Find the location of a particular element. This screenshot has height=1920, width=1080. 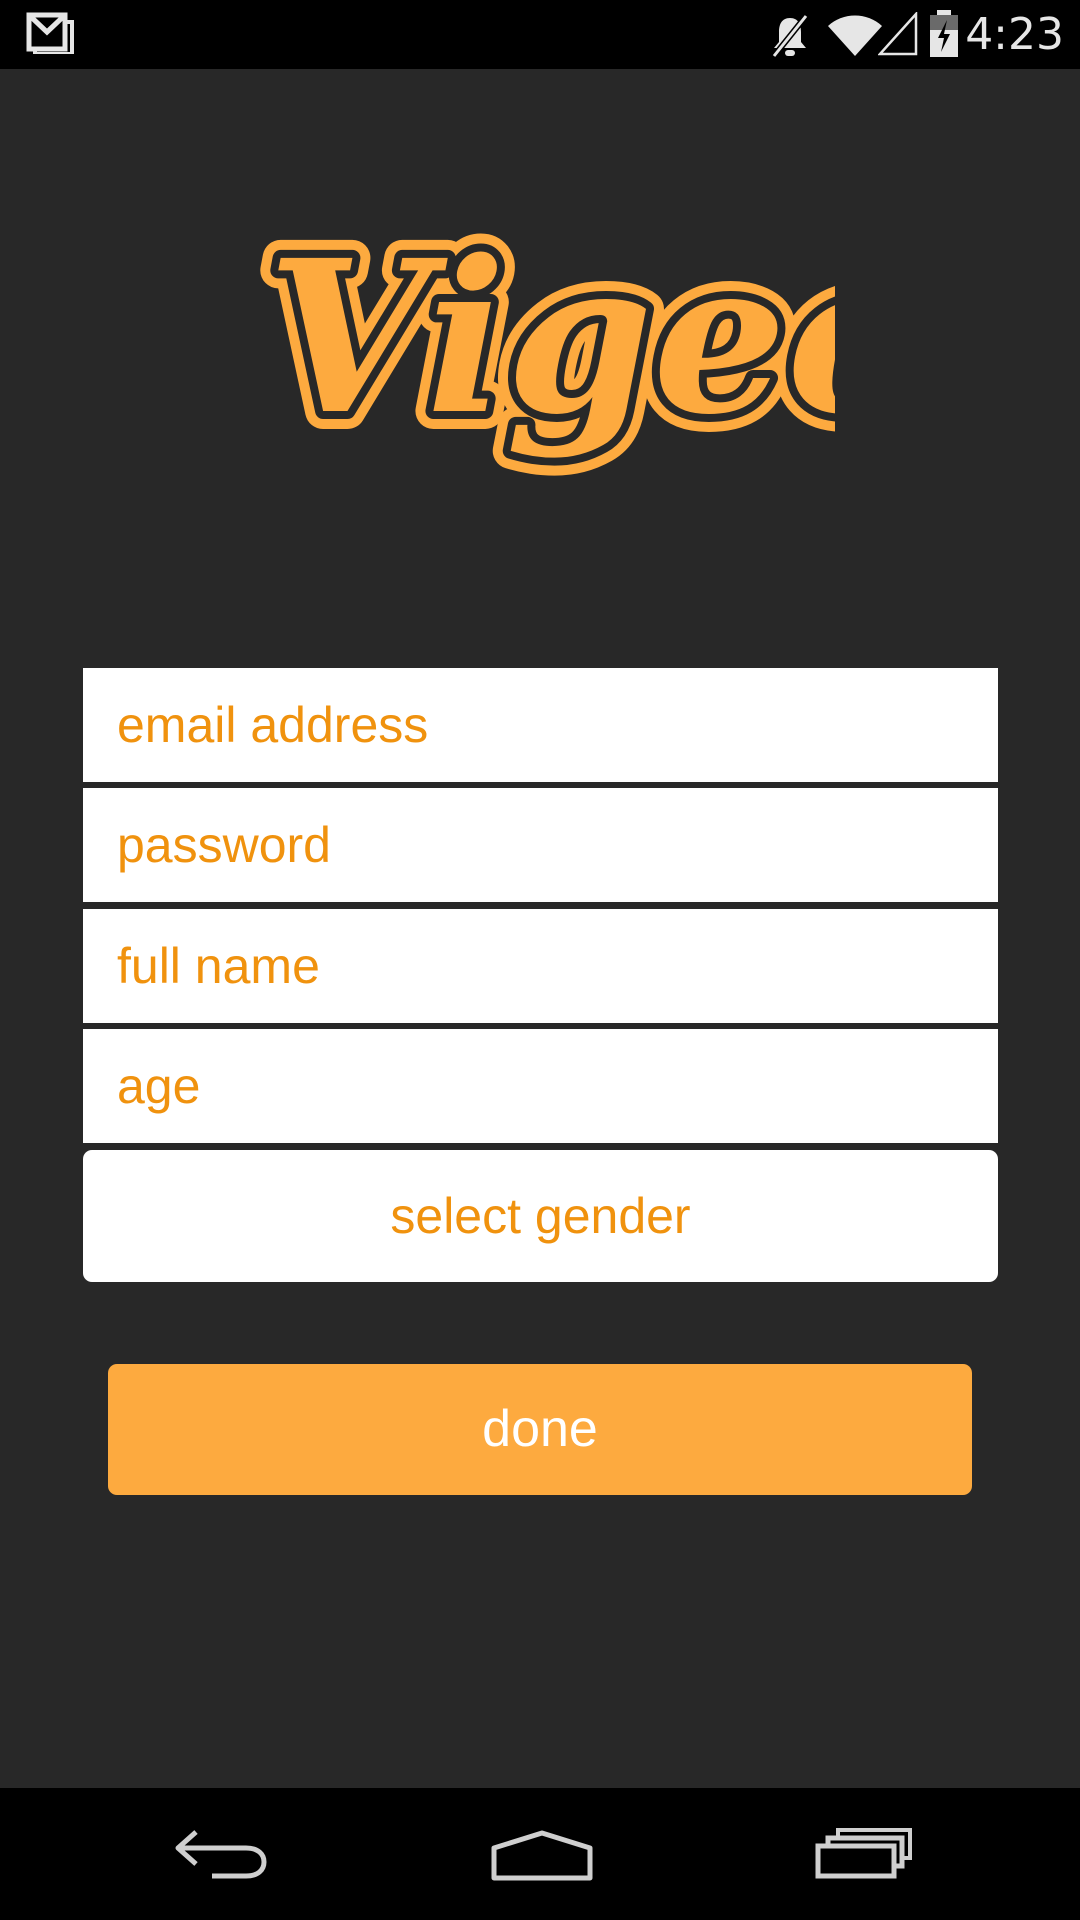

done-button: done is located at coordinates (540, 1429).